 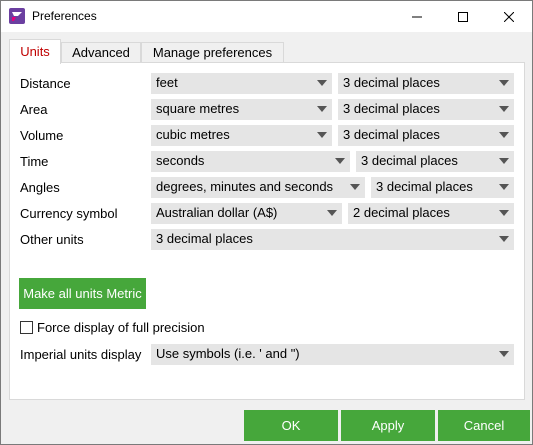 What do you see at coordinates (424, 186) in the screenshot?
I see `angles-precision-value: 3 decimal places` at bounding box center [424, 186].